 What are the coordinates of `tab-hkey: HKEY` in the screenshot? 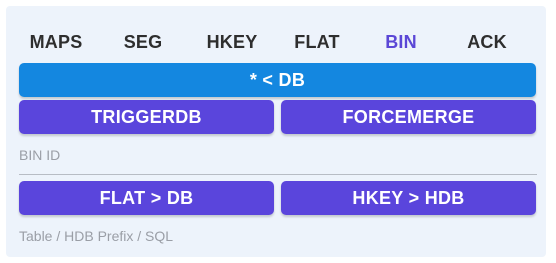 It's located at (232, 42).